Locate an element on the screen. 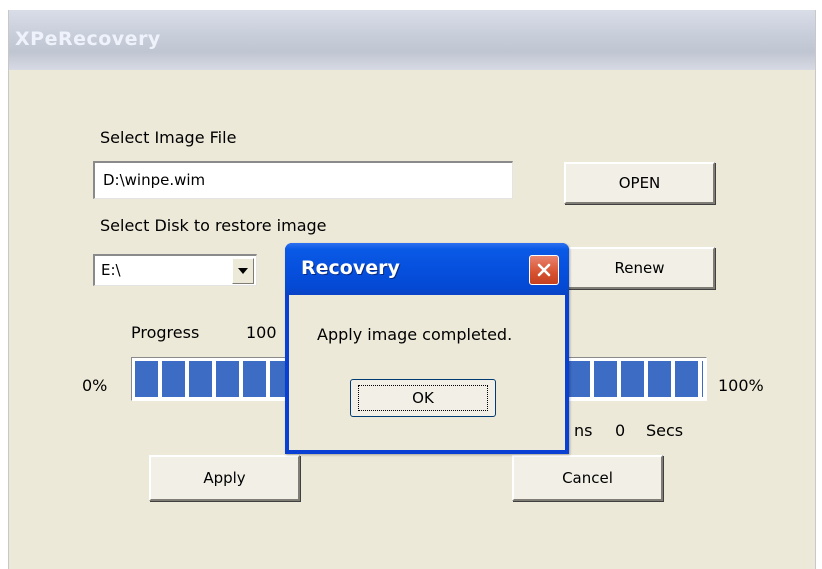 The image size is (822, 569). disk-select: E:\ is located at coordinates (175, 270).